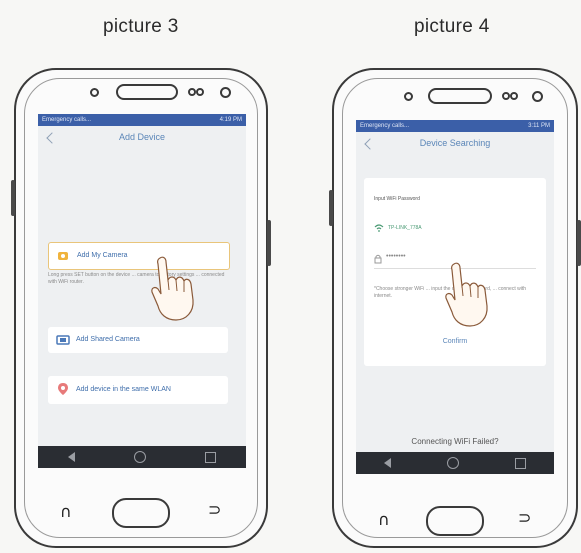 The height and width of the screenshot is (553, 581). What do you see at coordinates (108, 339) in the screenshot?
I see `add-shared-camera-label: Add Shared Camera` at bounding box center [108, 339].